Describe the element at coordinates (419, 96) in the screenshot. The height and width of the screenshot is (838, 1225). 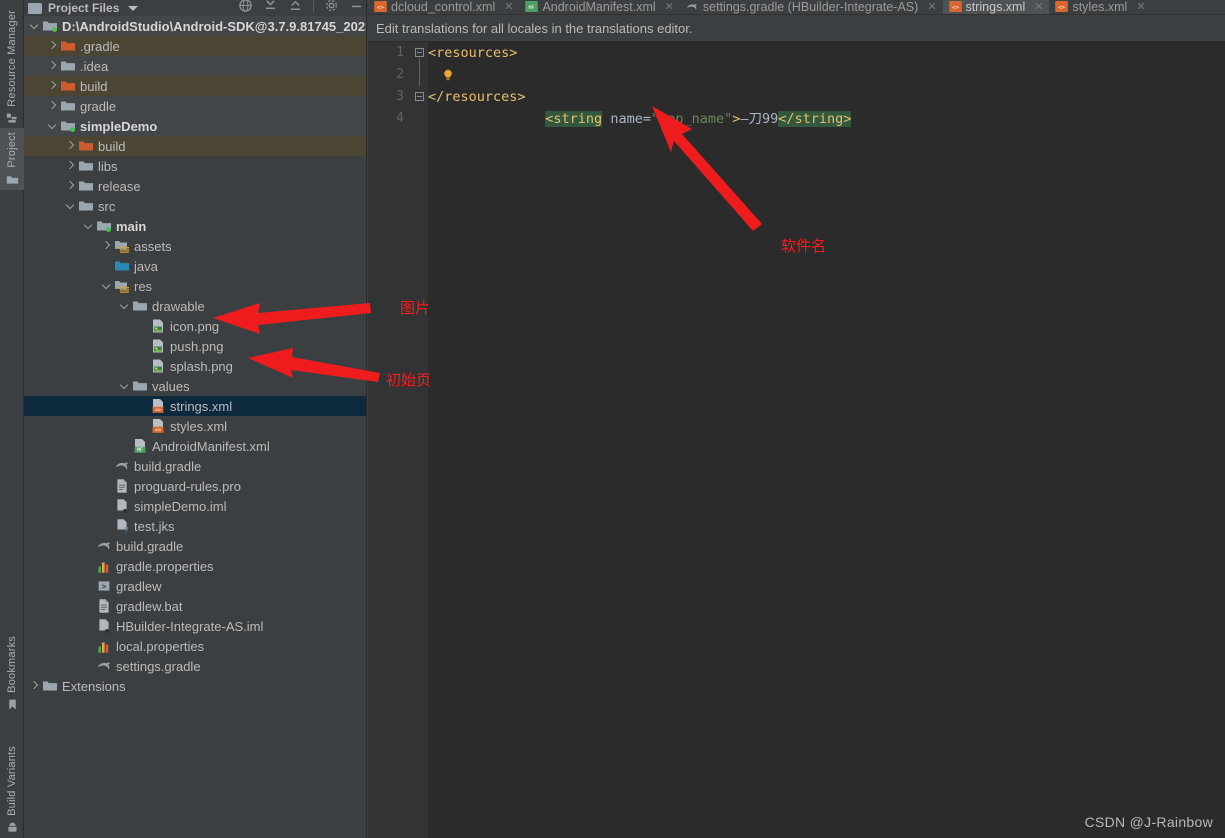
I see `fold-marker-close` at that location.